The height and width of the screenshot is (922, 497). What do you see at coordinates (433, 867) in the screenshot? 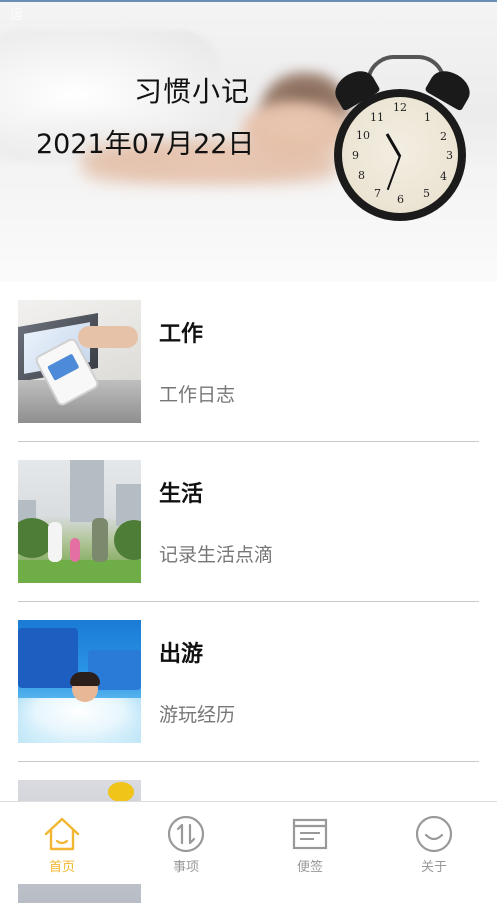
I see `tab-label: 关于` at bounding box center [433, 867].